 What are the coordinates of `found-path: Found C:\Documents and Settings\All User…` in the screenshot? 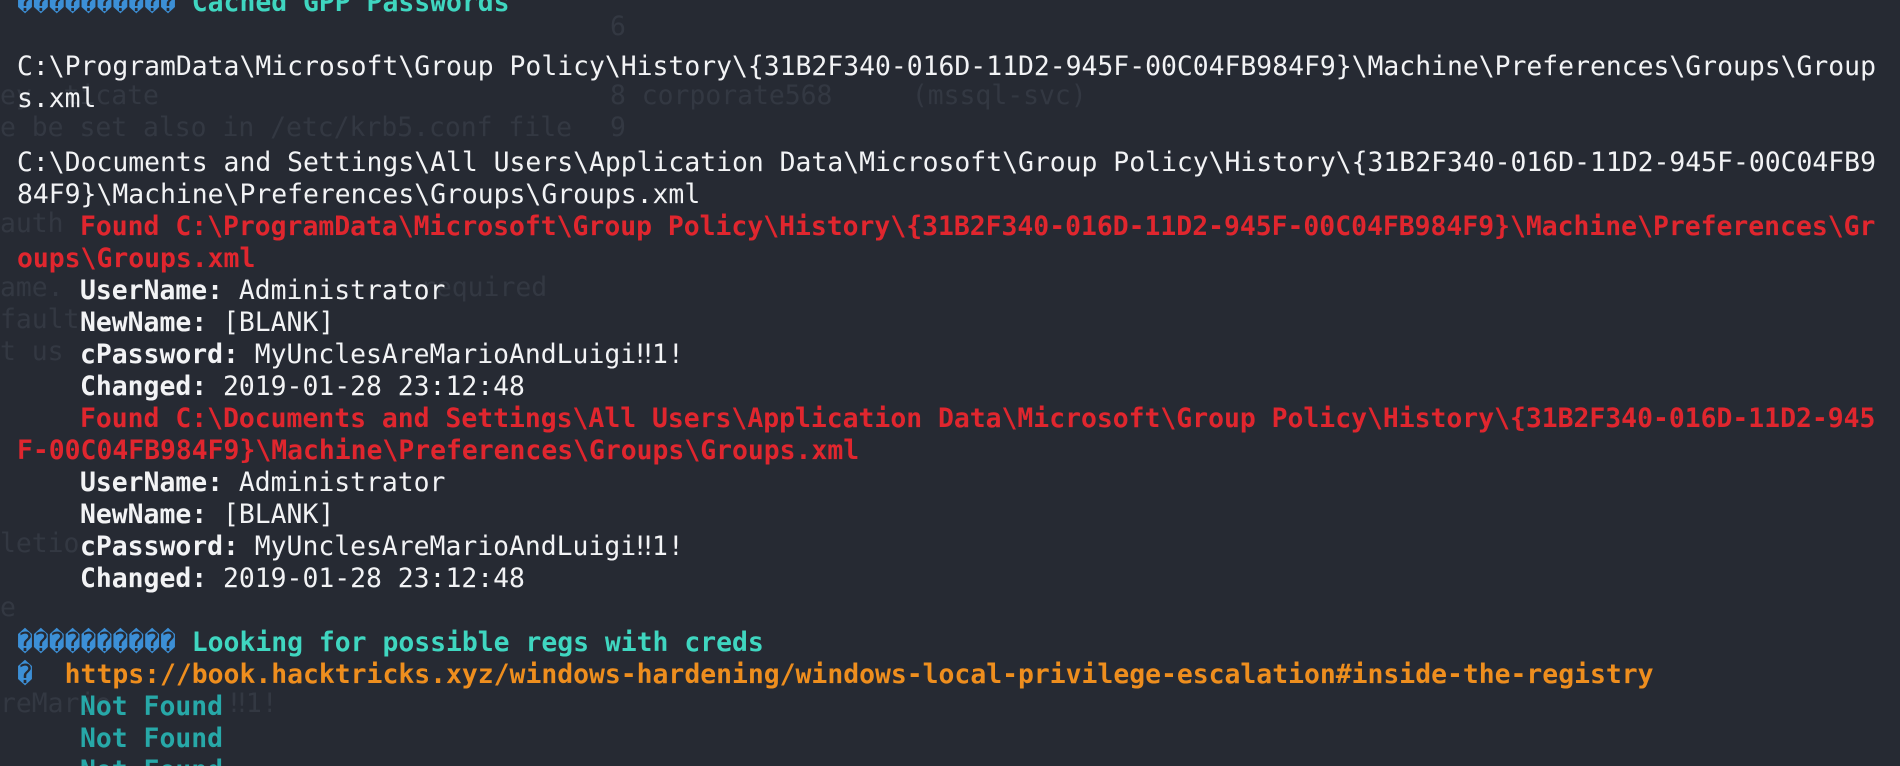 It's located at (946, 434).